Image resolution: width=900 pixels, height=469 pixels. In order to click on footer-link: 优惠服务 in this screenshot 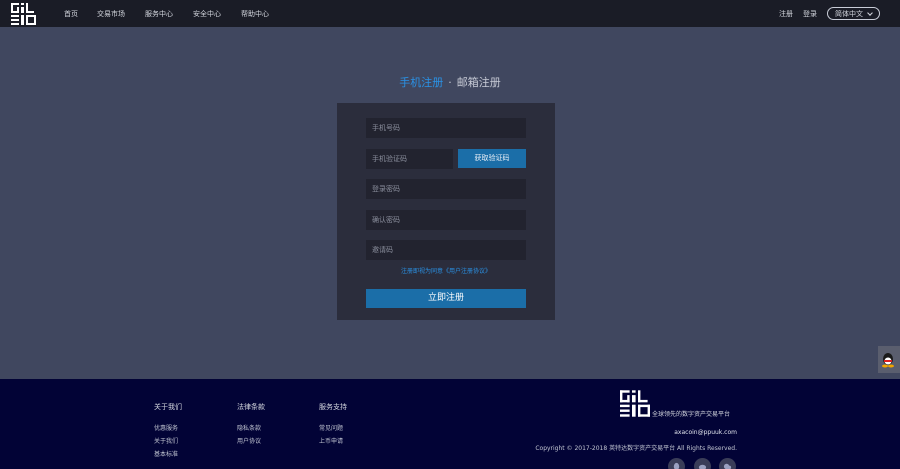, I will do `click(168, 427)`.